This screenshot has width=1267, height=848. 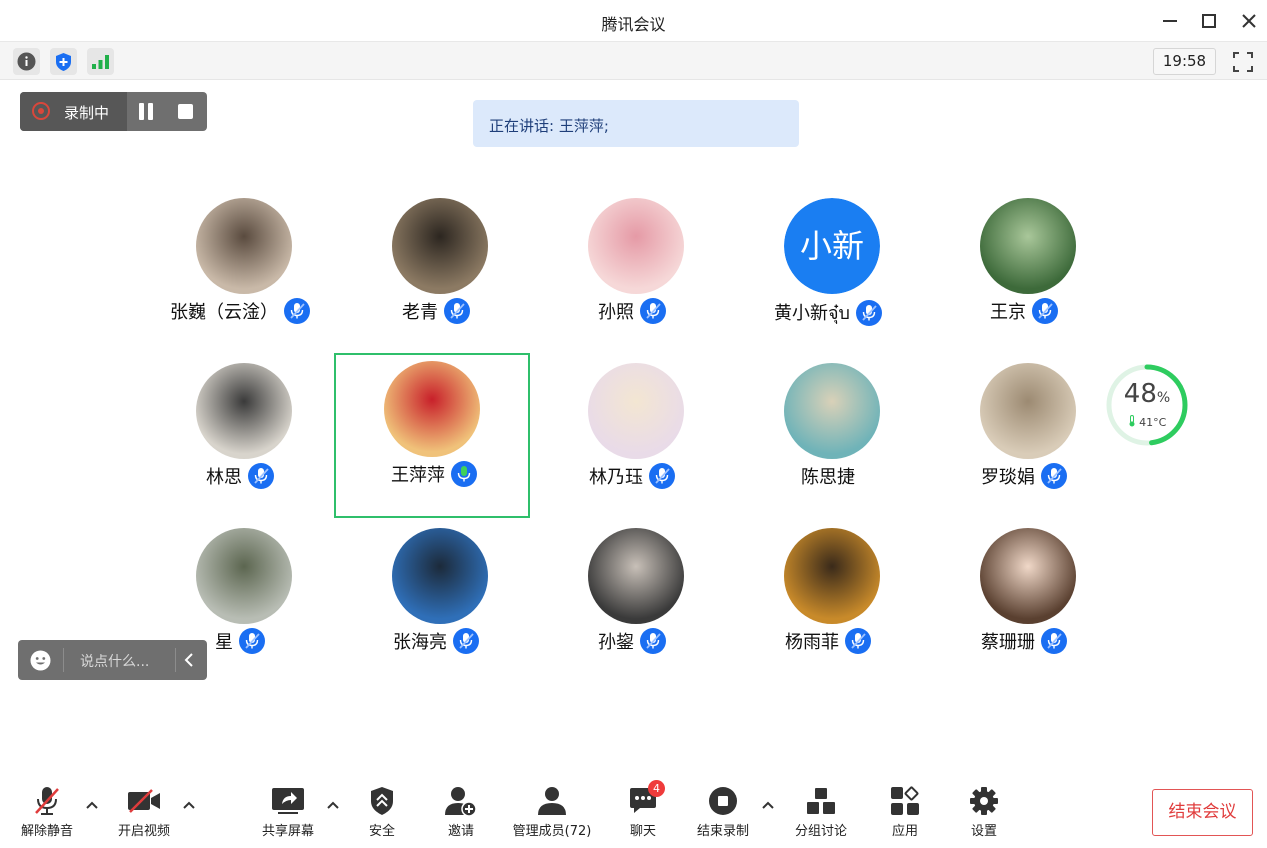 What do you see at coordinates (26, 61) in the screenshot?
I see `meeting-info-button` at bounding box center [26, 61].